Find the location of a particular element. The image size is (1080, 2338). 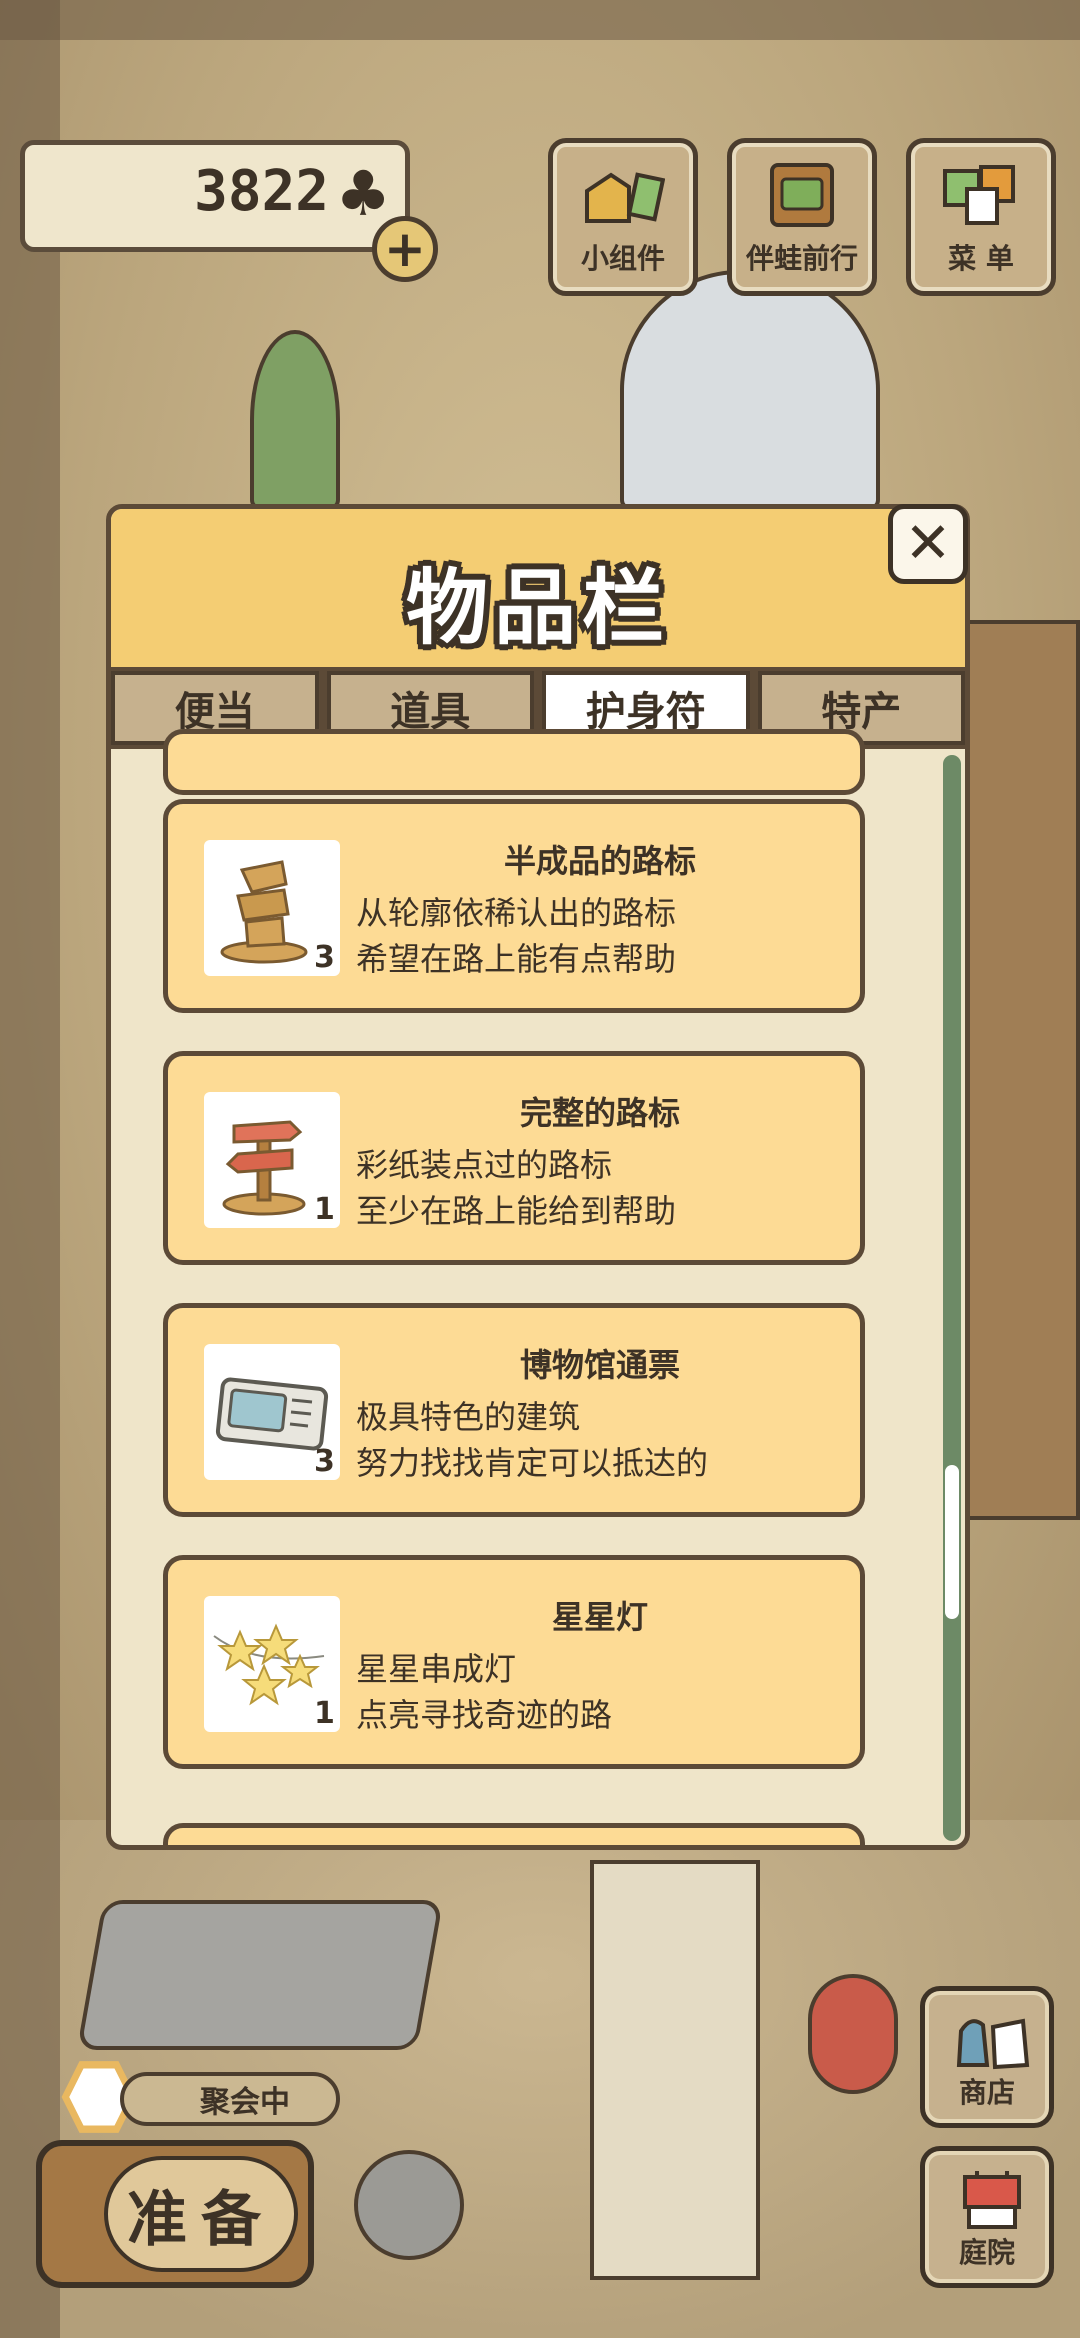

scrollbar-track is located at coordinates (952, 1298).